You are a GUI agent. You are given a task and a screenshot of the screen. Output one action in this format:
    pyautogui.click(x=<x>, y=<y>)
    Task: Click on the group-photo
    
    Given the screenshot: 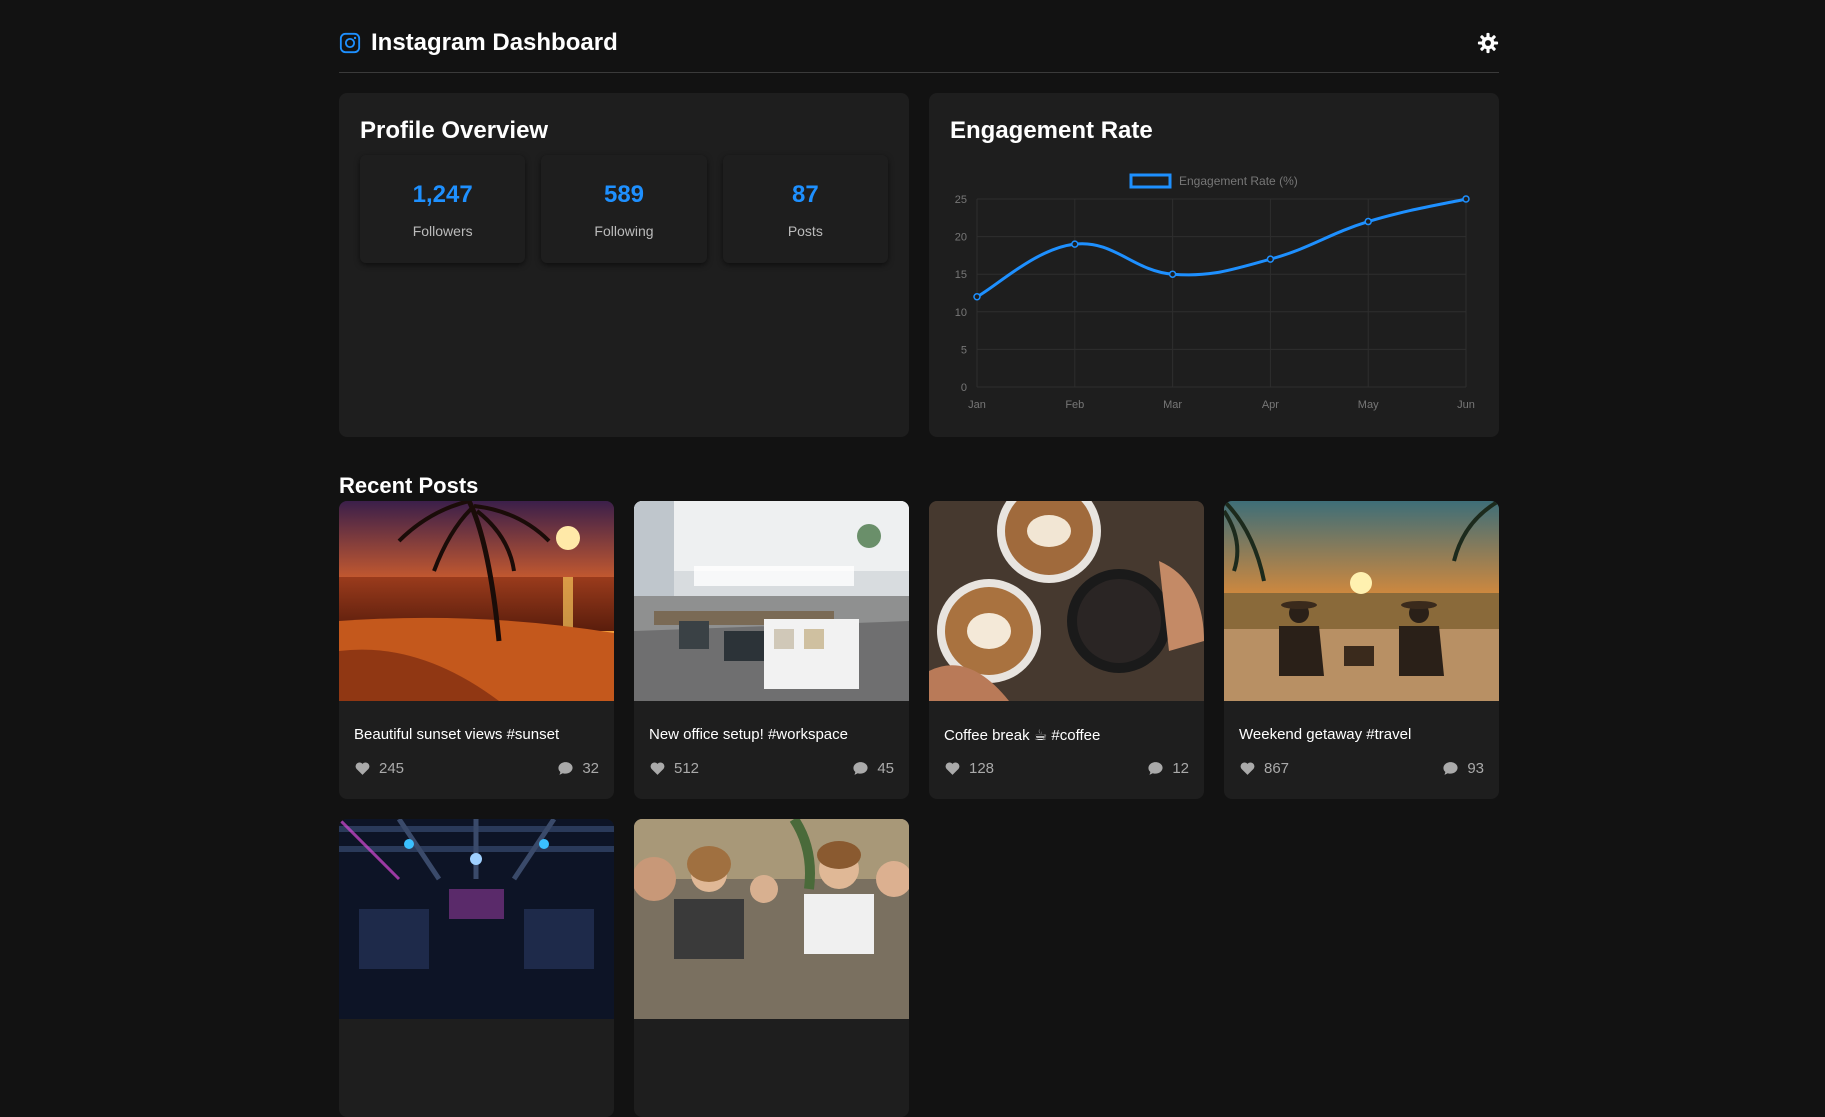 What is the action you would take?
    pyautogui.click(x=771, y=919)
    